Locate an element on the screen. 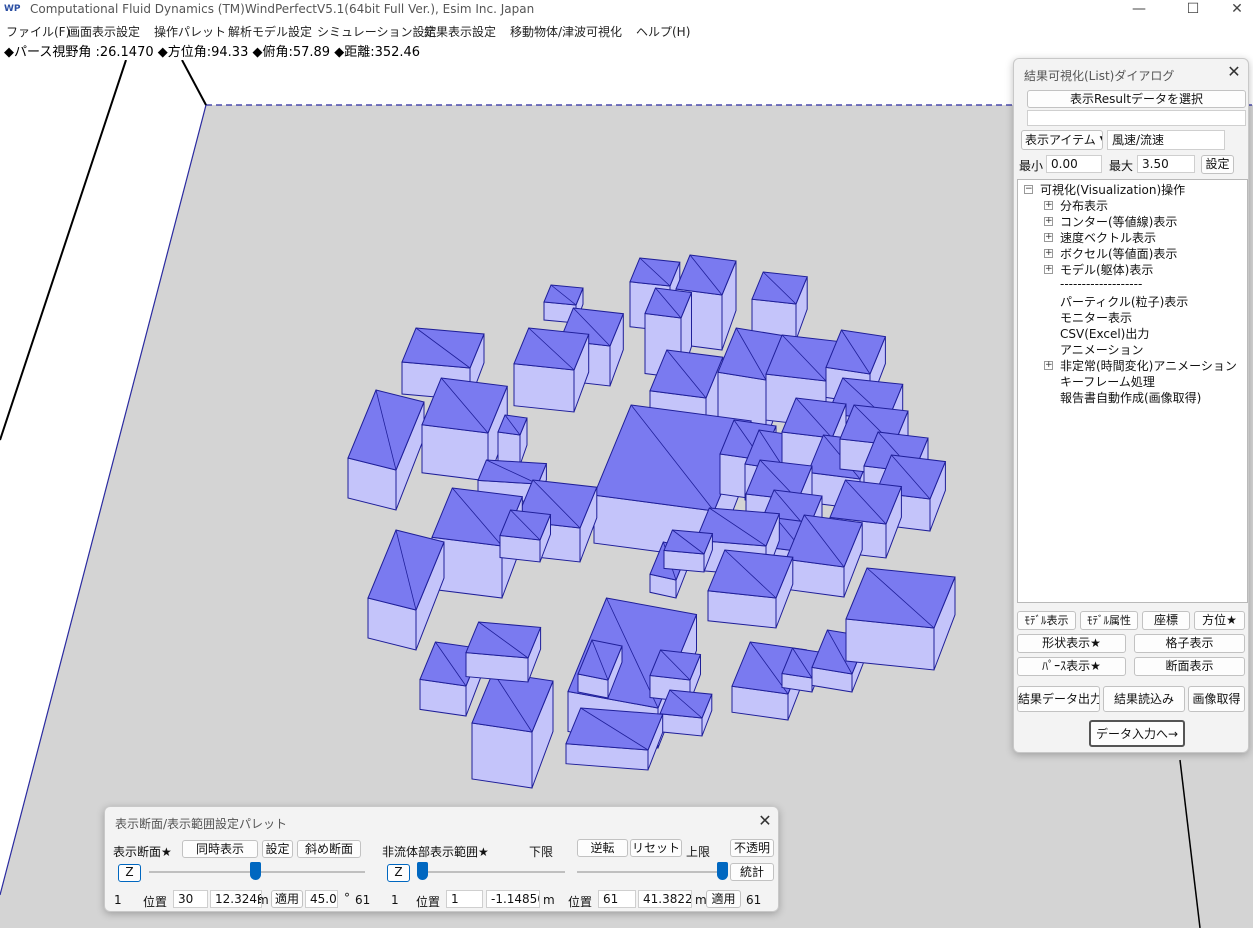 The image size is (1253, 928). grid-display-button: 格子表示 is located at coordinates (1189, 643).